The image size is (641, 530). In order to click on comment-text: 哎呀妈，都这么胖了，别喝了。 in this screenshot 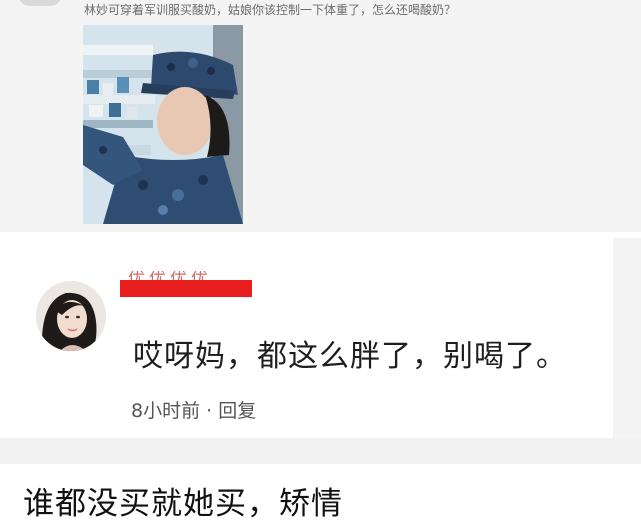, I will do `click(350, 356)`.